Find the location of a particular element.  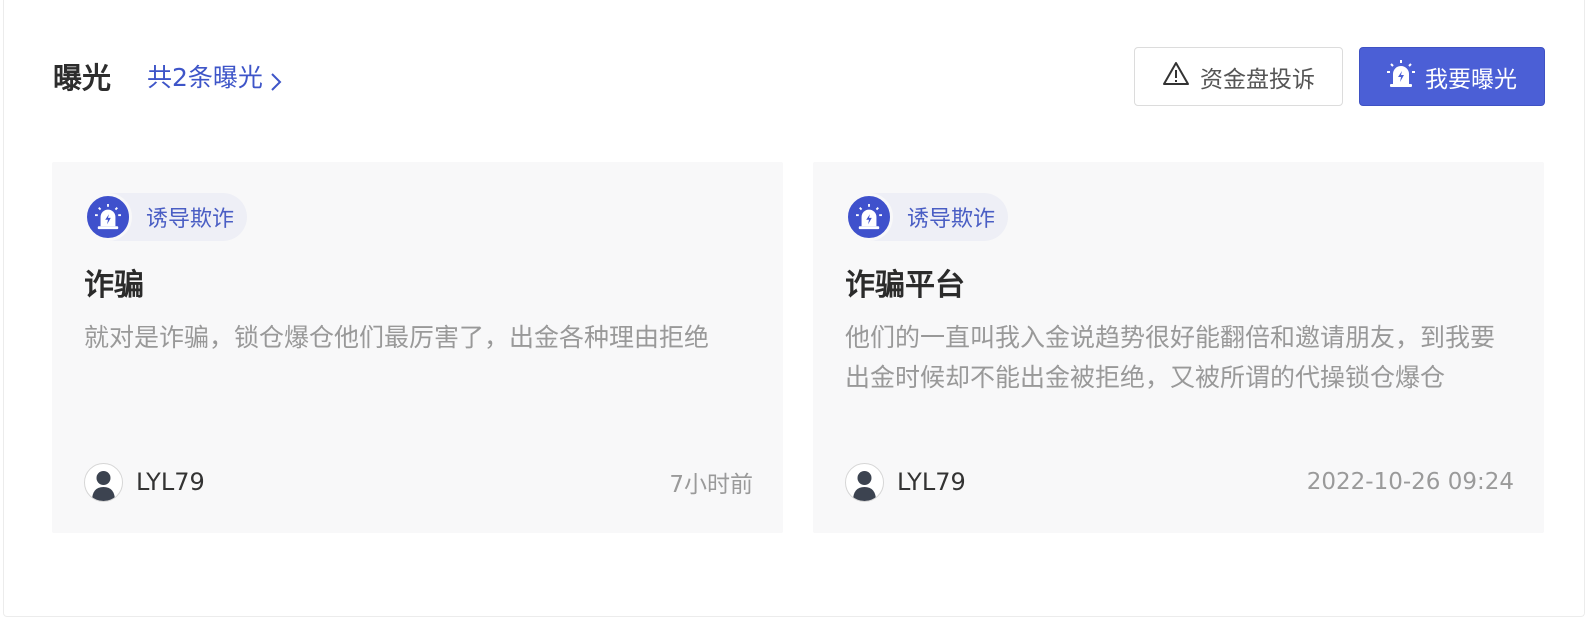

expose-button: 我要曝光 is located at coordinates (1452, 76).